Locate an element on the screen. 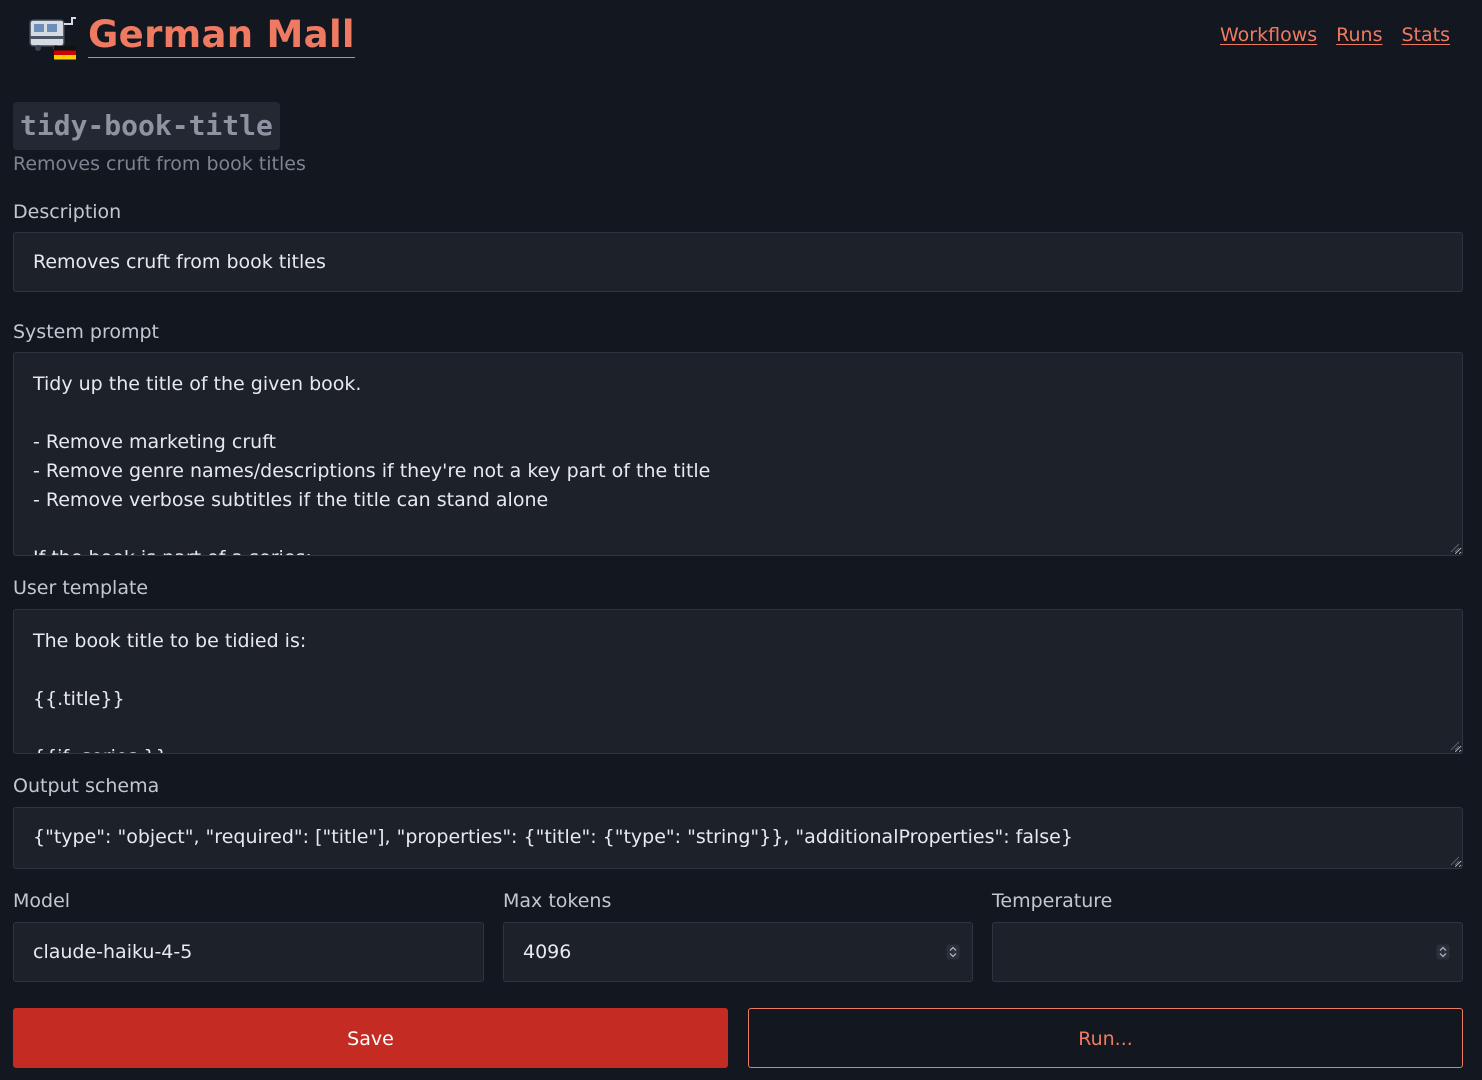  brand-name: German Mall is located at coordinates (221, 35).